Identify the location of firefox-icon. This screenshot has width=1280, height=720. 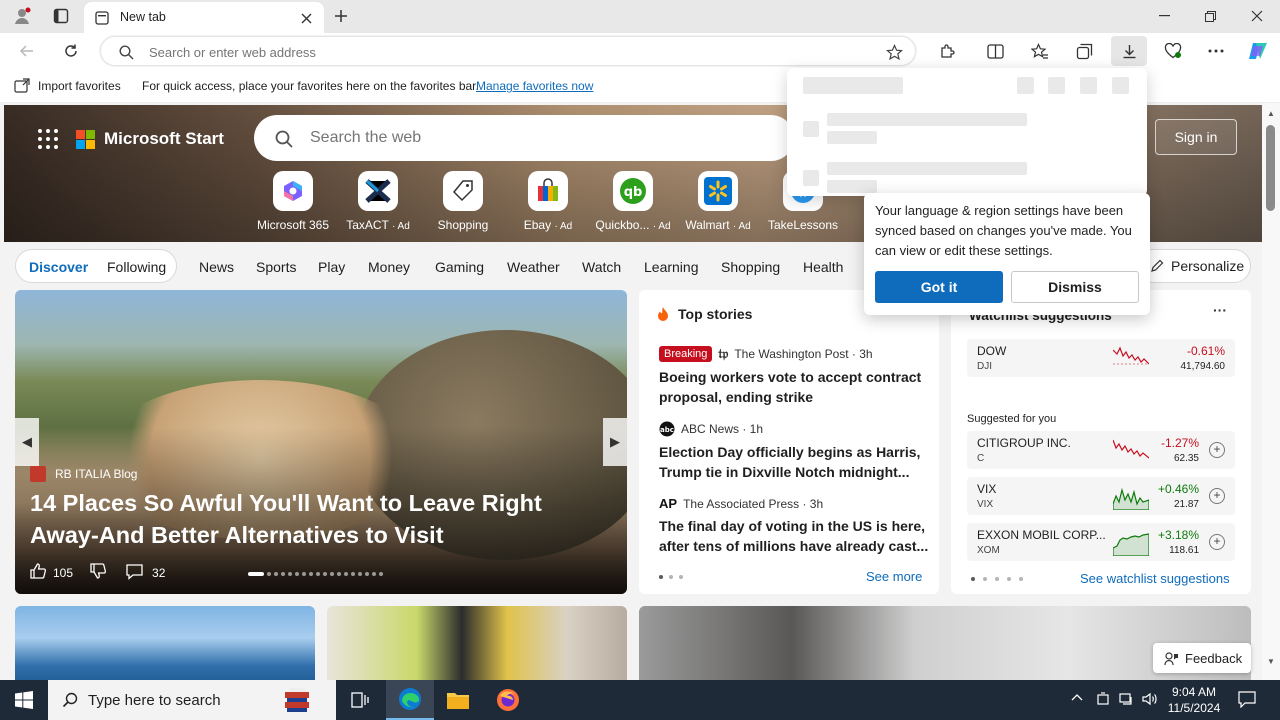
(508, 700).